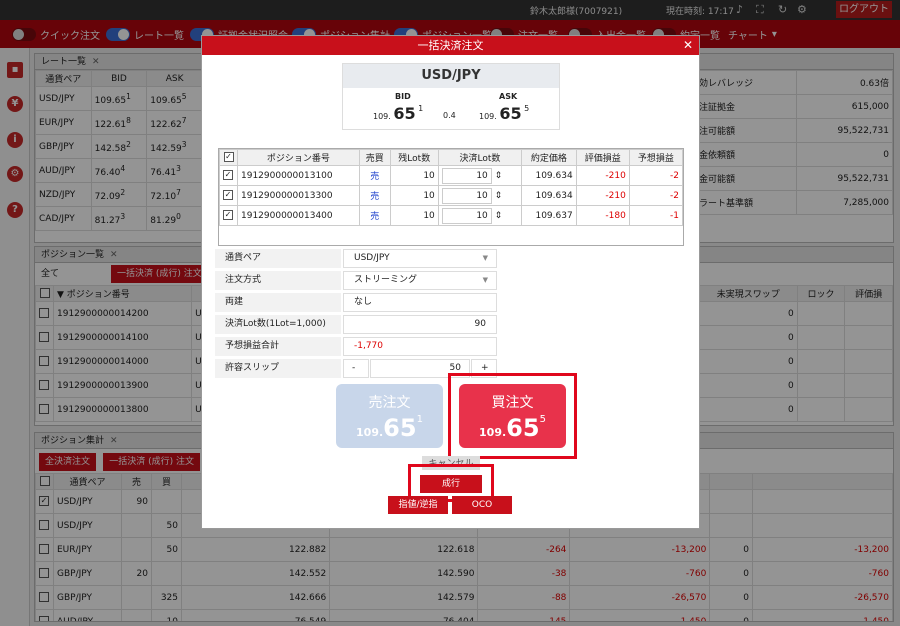 The width and height of the screenshot is (900, 626). What do you see at coordinates (278, 324) in the screenshot?
I see `lots-label: 決済Lot数(1Lot=1,000)` at bounding box center [278, 324].